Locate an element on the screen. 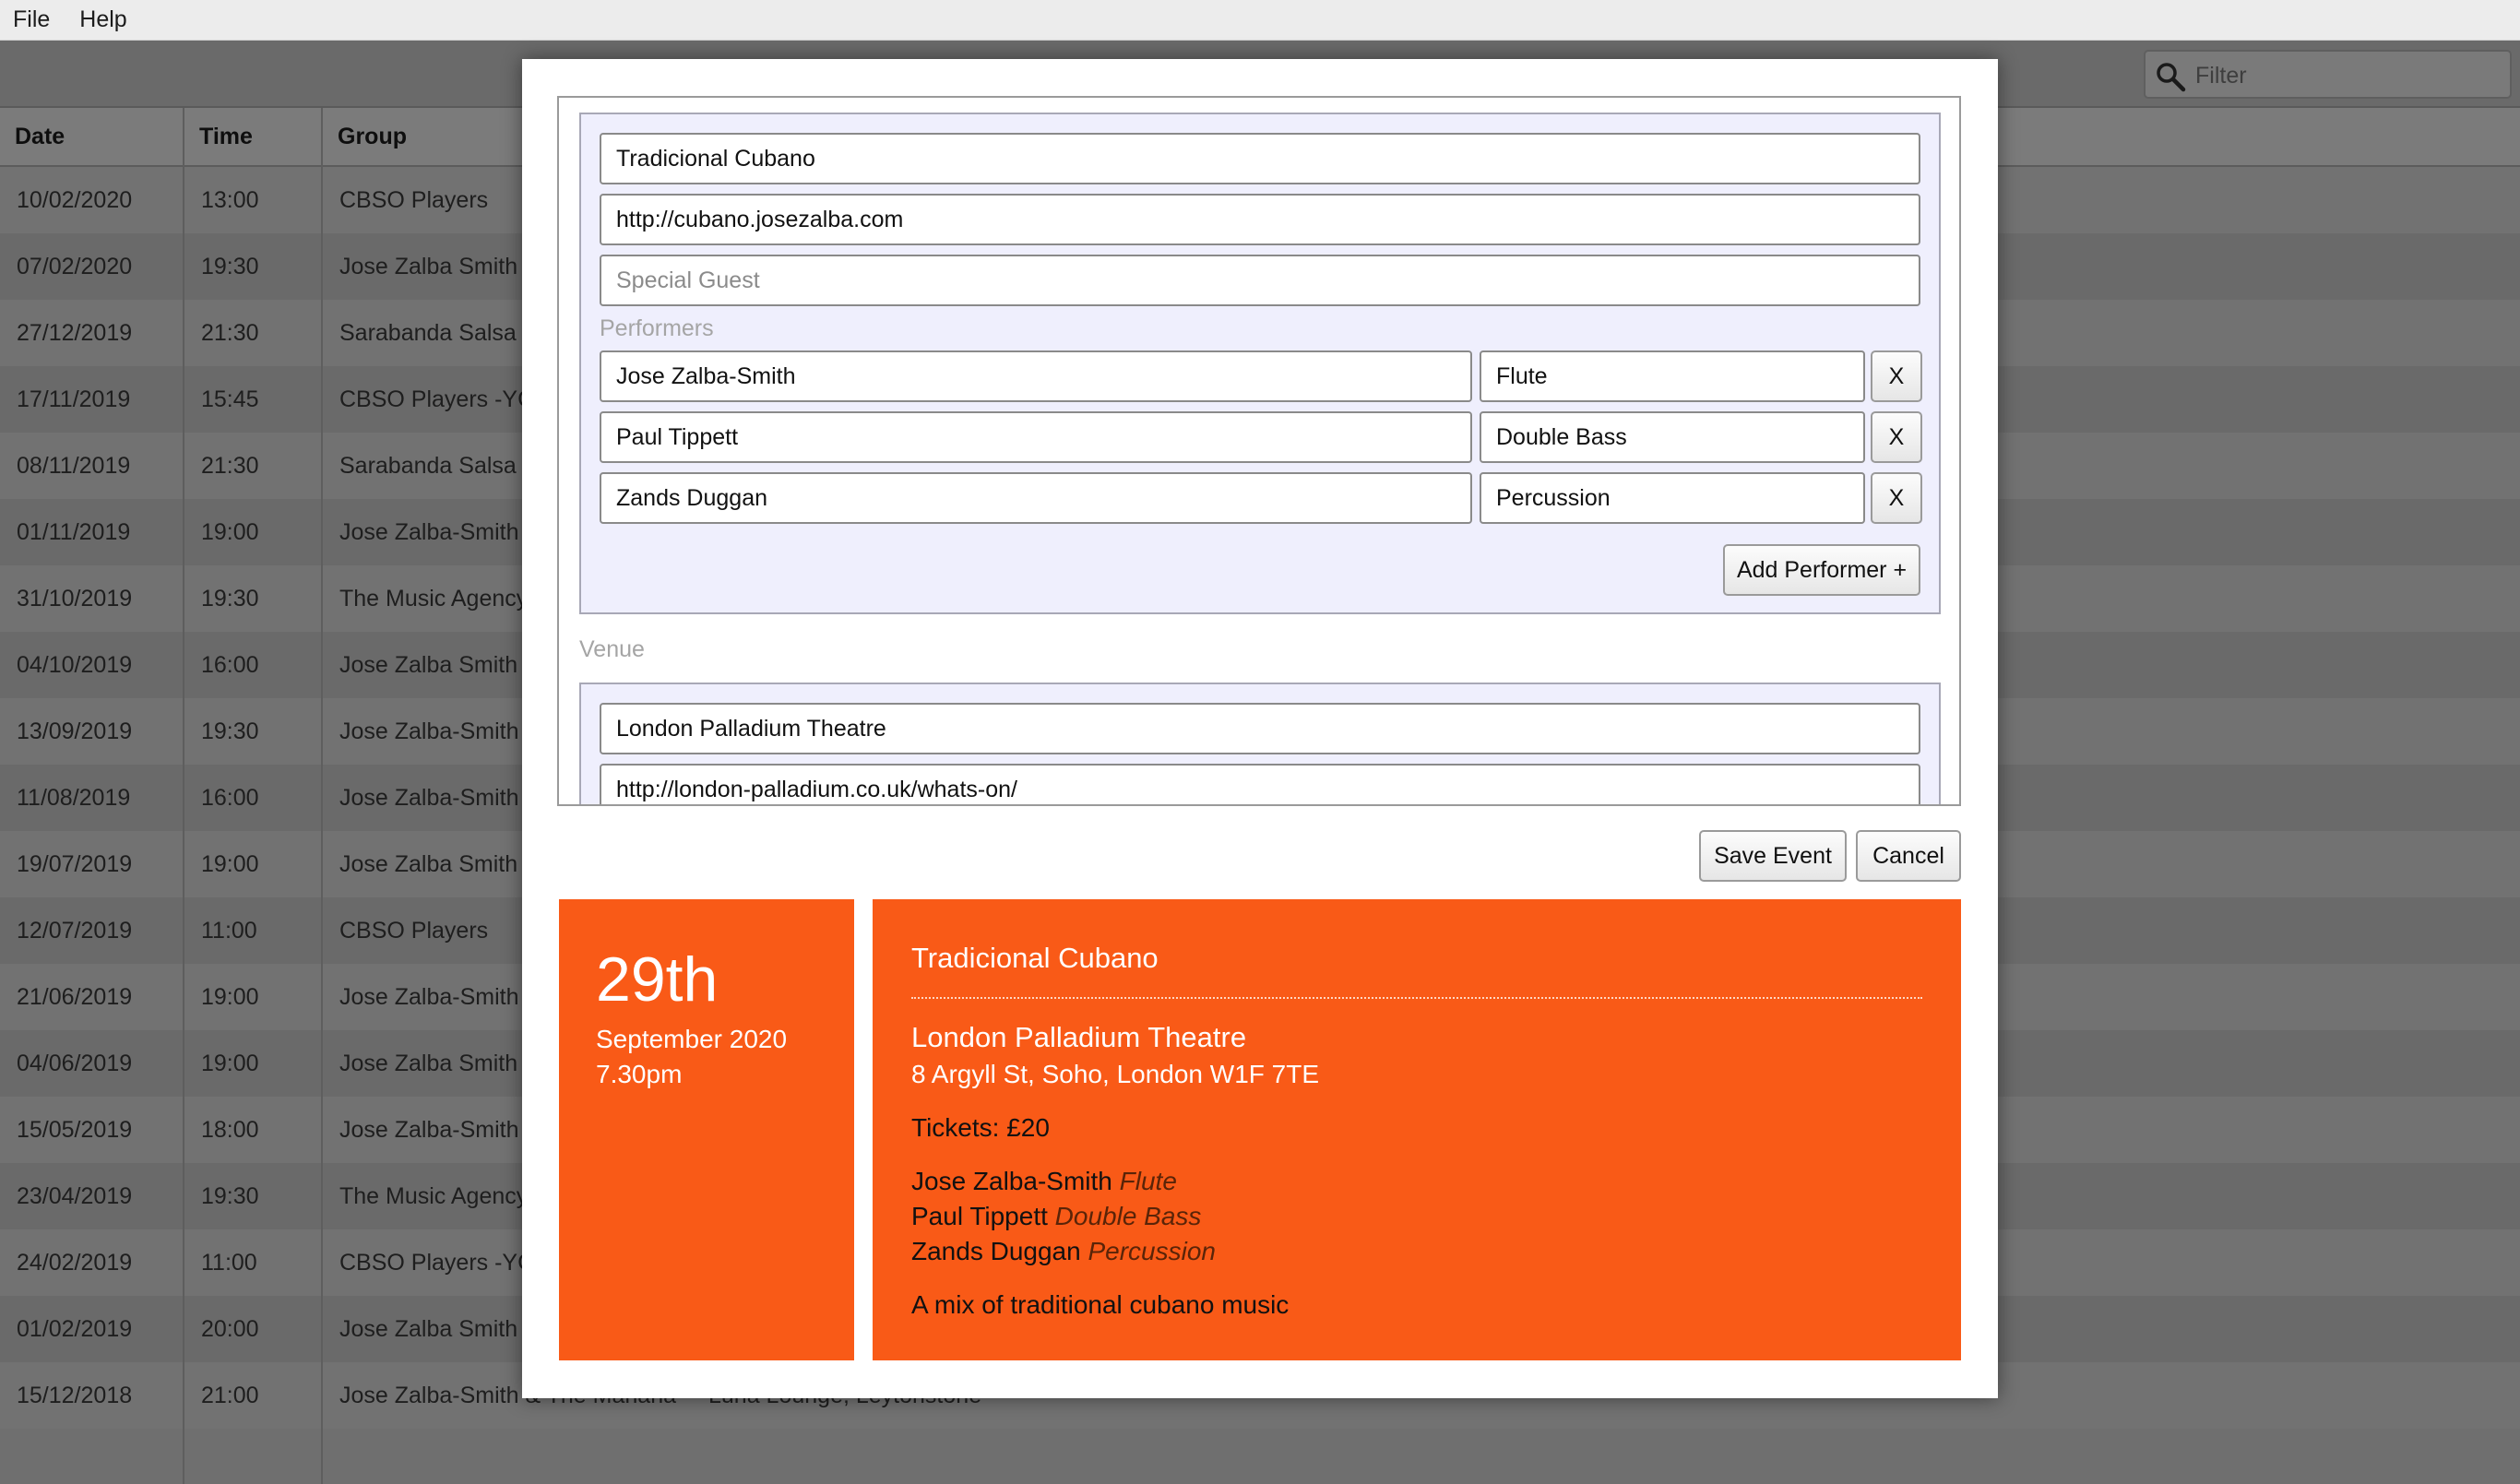  preview-time: 7.30pm is located at coordinates (639, 1074).